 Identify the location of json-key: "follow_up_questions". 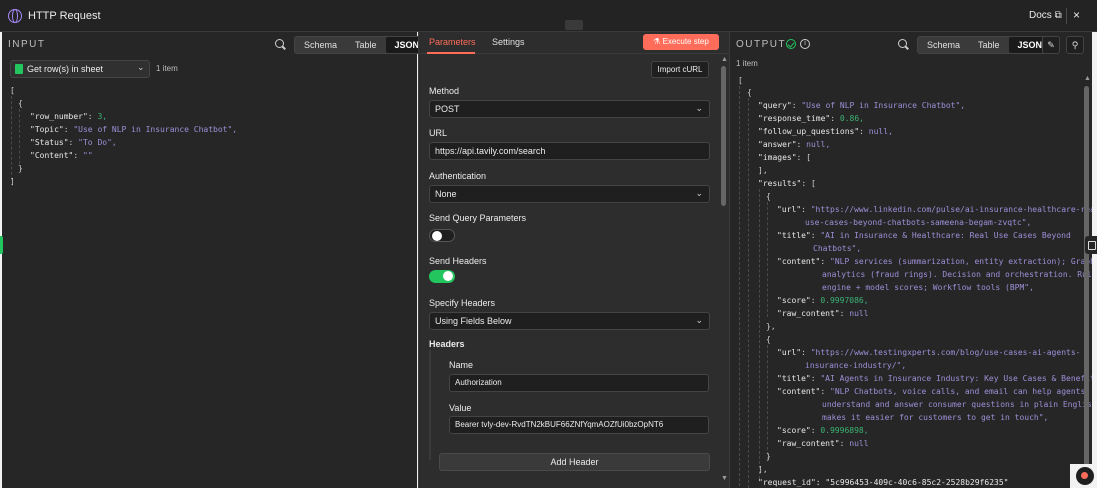
(809, 131).